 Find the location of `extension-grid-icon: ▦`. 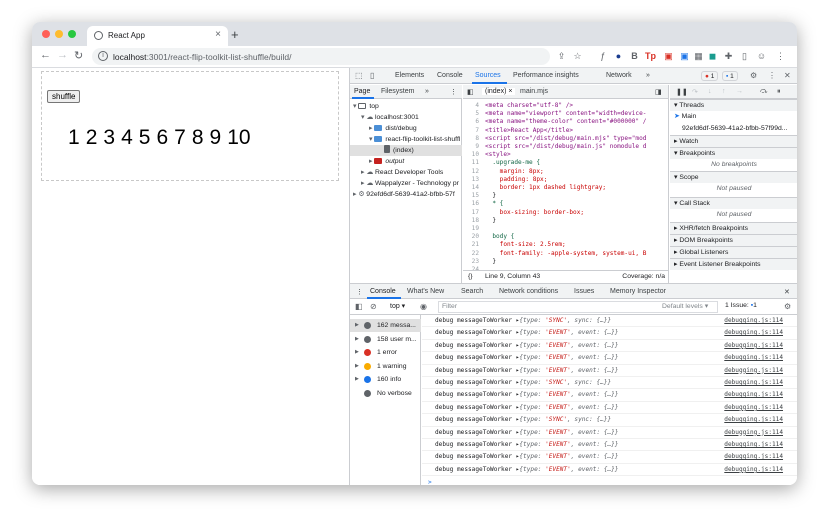

extension-grid-icon: ▦ is located at coordinates (698, 56).